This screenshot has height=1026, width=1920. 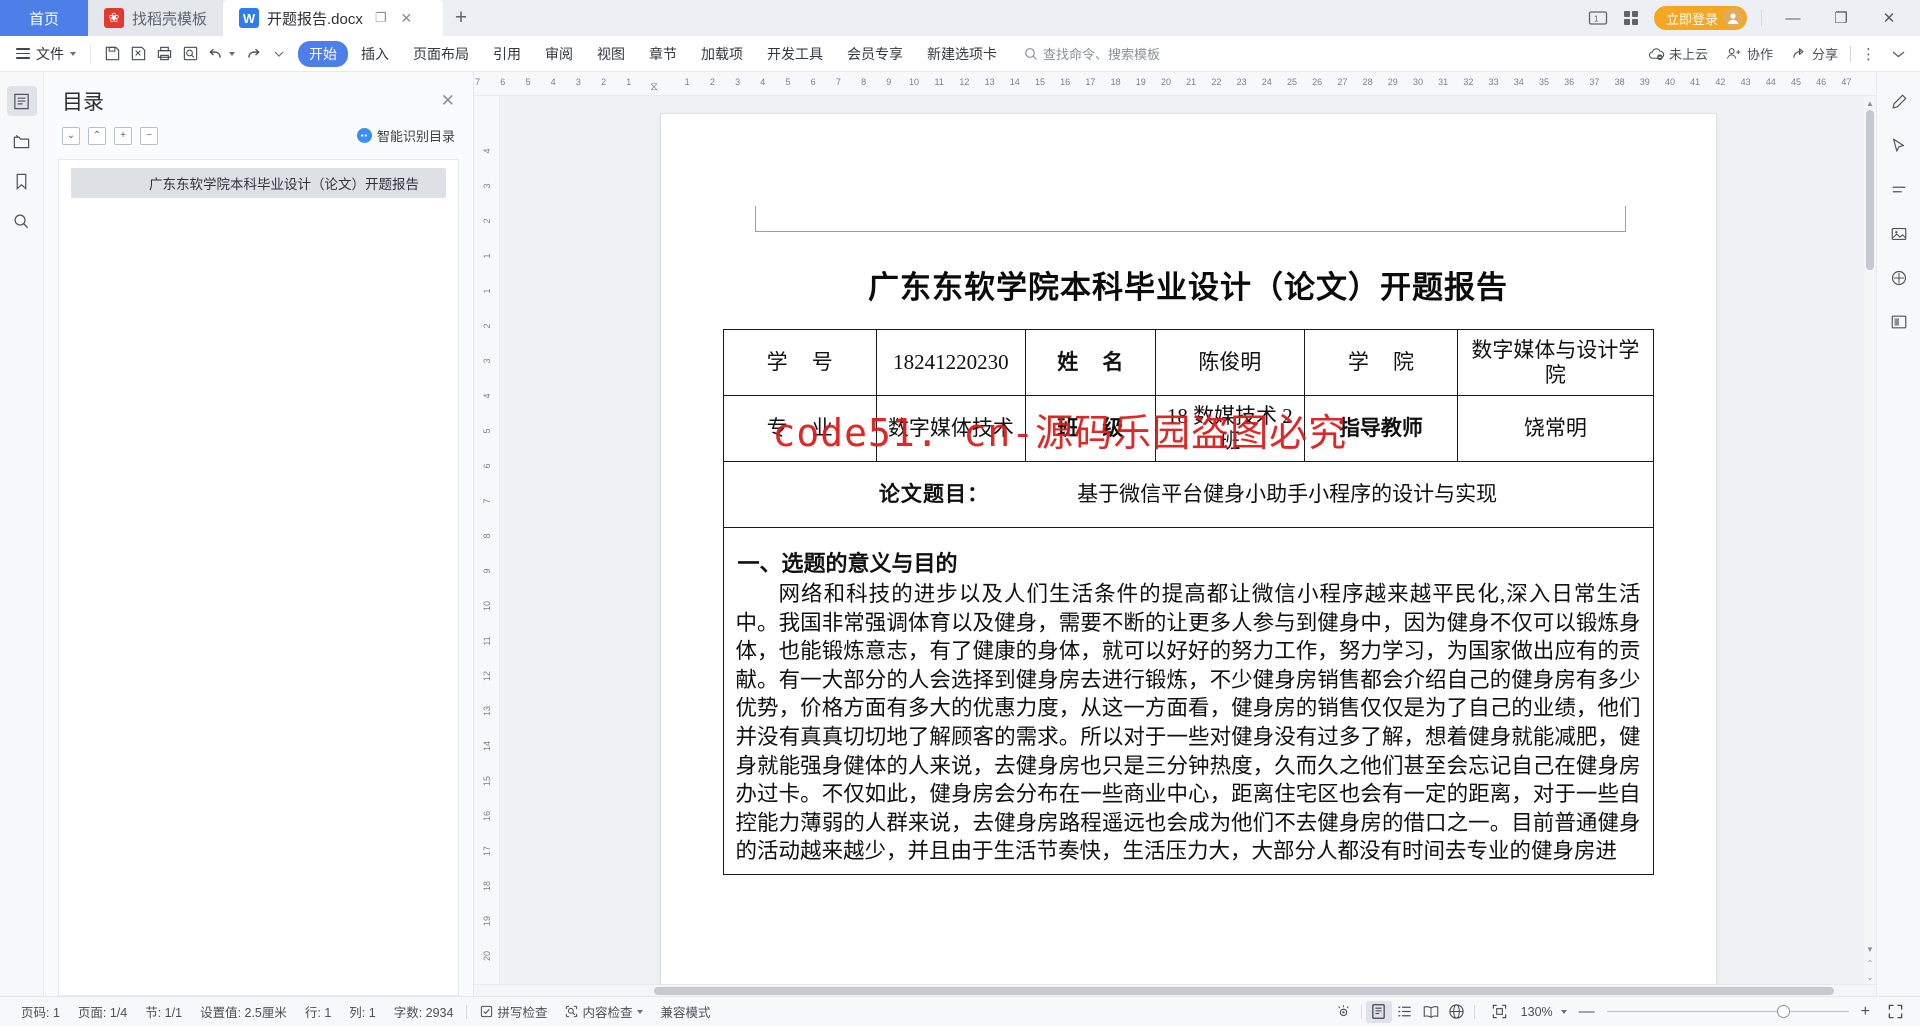 I want to click on search-placeholder: 查找命令、搜索模板, so click(x=1102, y=54).